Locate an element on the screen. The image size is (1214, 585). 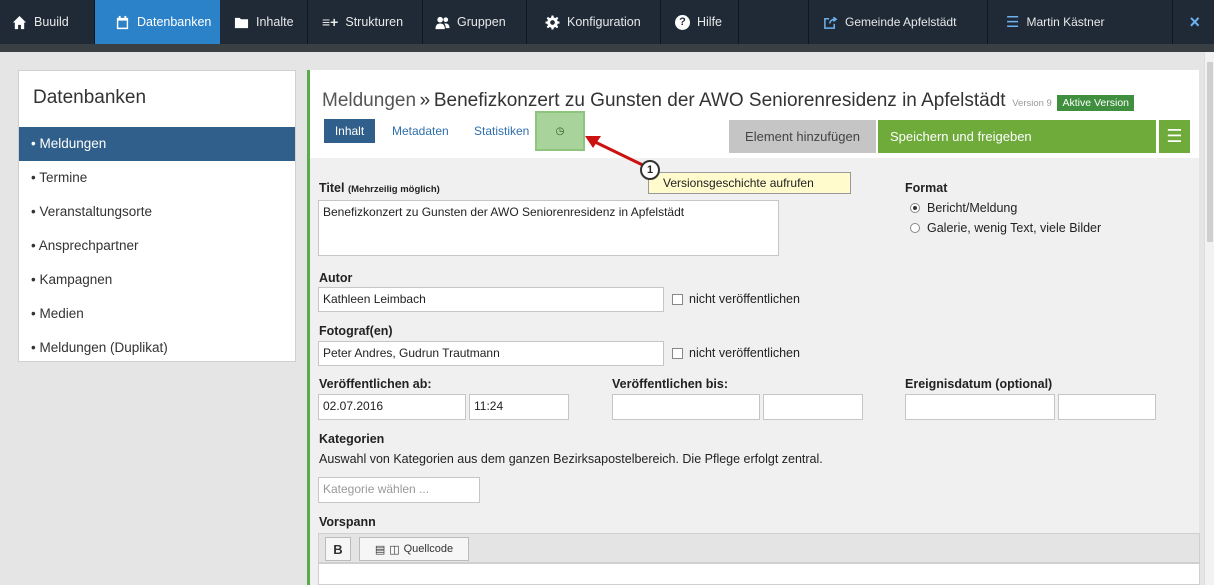
lead-editor is located at coordinates (759, 574).